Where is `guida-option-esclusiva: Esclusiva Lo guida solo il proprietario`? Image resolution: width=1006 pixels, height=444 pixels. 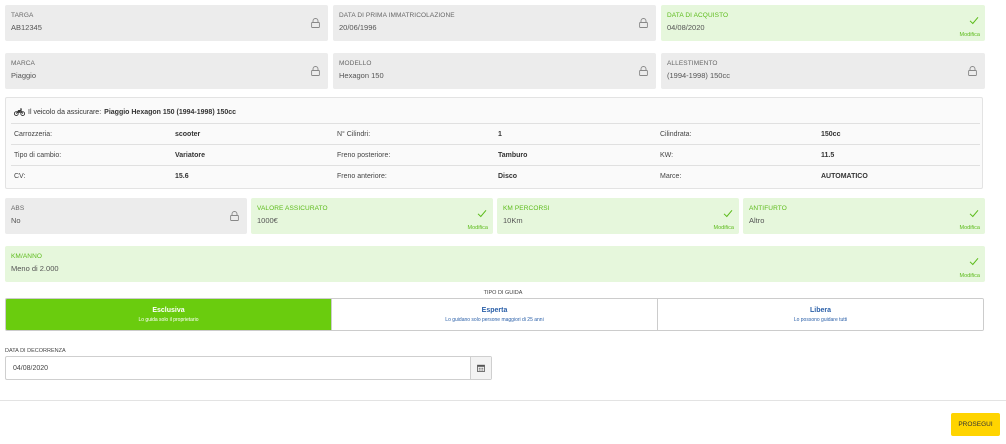 guida-option-esclusiva: Esclusiva Lo guida solo il proprietario is located at coordinates (168, 314).